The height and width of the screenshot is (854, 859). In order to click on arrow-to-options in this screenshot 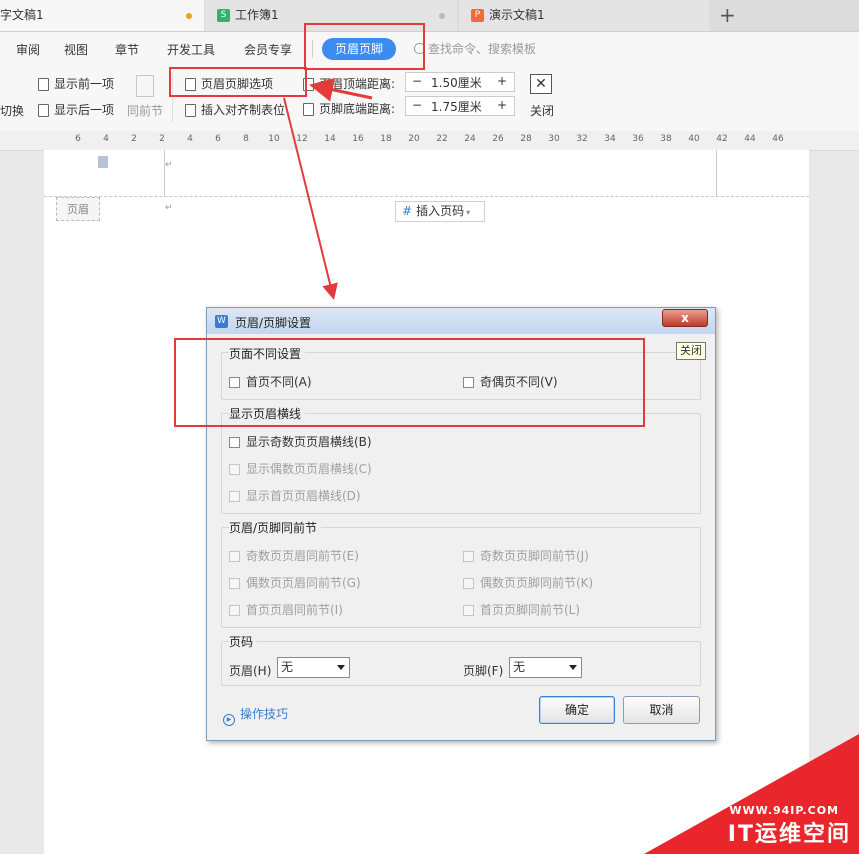, I will do `click(341, 89)`.